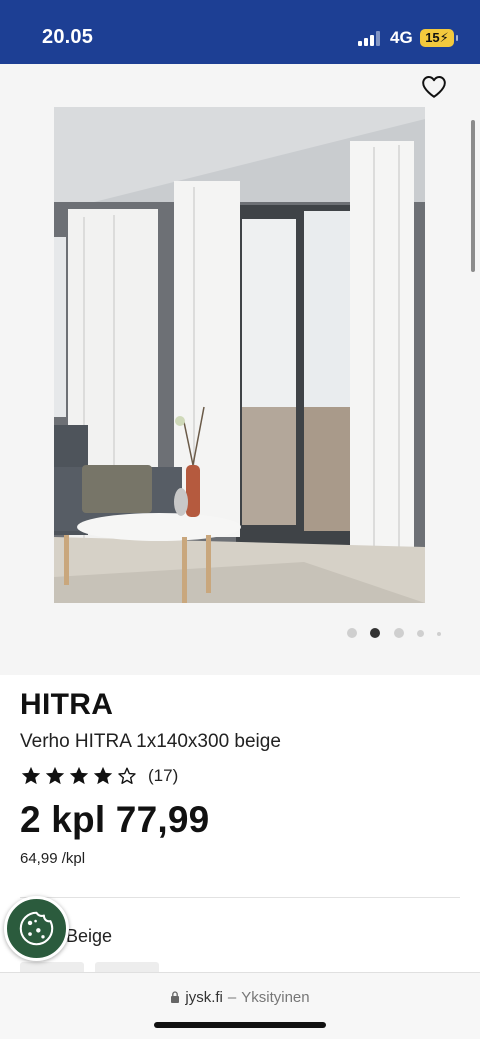 This screenshot has height=1039, width=480. Describe the element at coordinates (370, 38) in the screenshot. I see `signal-icon` at that location.